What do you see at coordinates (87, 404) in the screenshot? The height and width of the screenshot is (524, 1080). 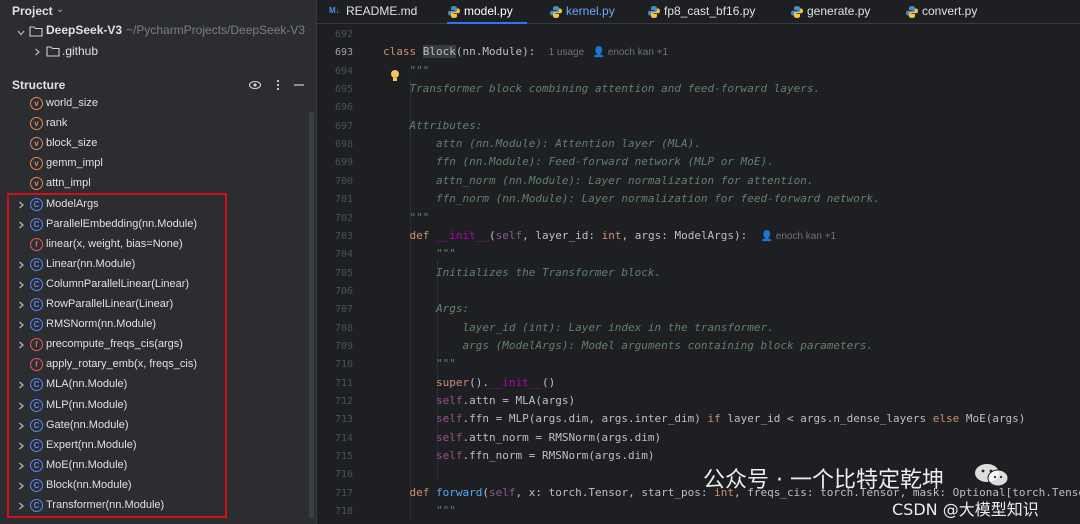 I see `structure-item-label: MLP(nn.Module)` at bounding box center [87, 404].